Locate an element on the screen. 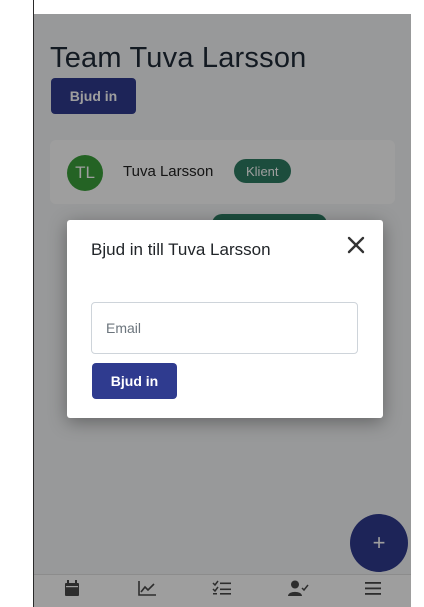 Image resolution: width=424 pixels, height=607 pixels. modal-invite-button: Bjud in is located at coordinates (134, 381).